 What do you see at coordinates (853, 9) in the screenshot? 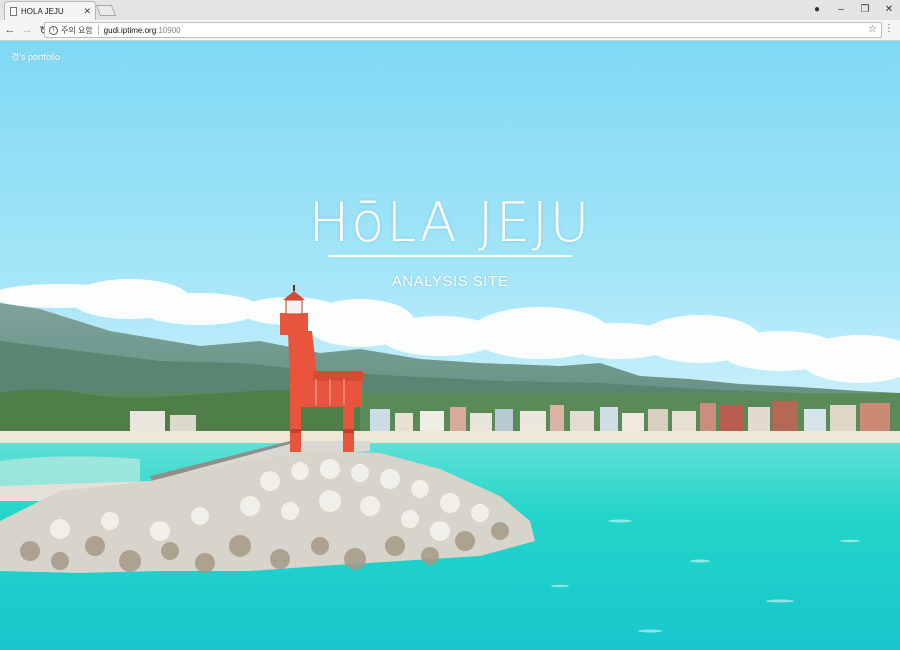
I see `window-controls: ● – ❐ ✕` at bounding box center [853, 9].